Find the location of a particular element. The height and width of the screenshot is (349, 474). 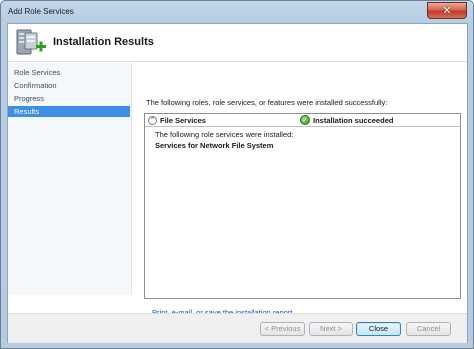

previous-button: < Previous is located at coordinates (282, 329).